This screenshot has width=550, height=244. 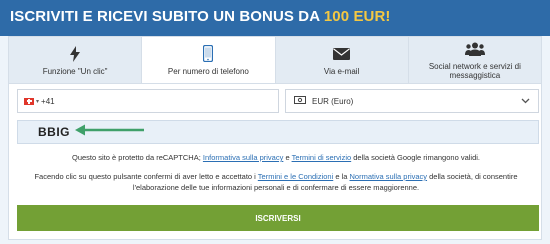 I want to click on tab-label: Via e-mail, so click(x=341, y=71).